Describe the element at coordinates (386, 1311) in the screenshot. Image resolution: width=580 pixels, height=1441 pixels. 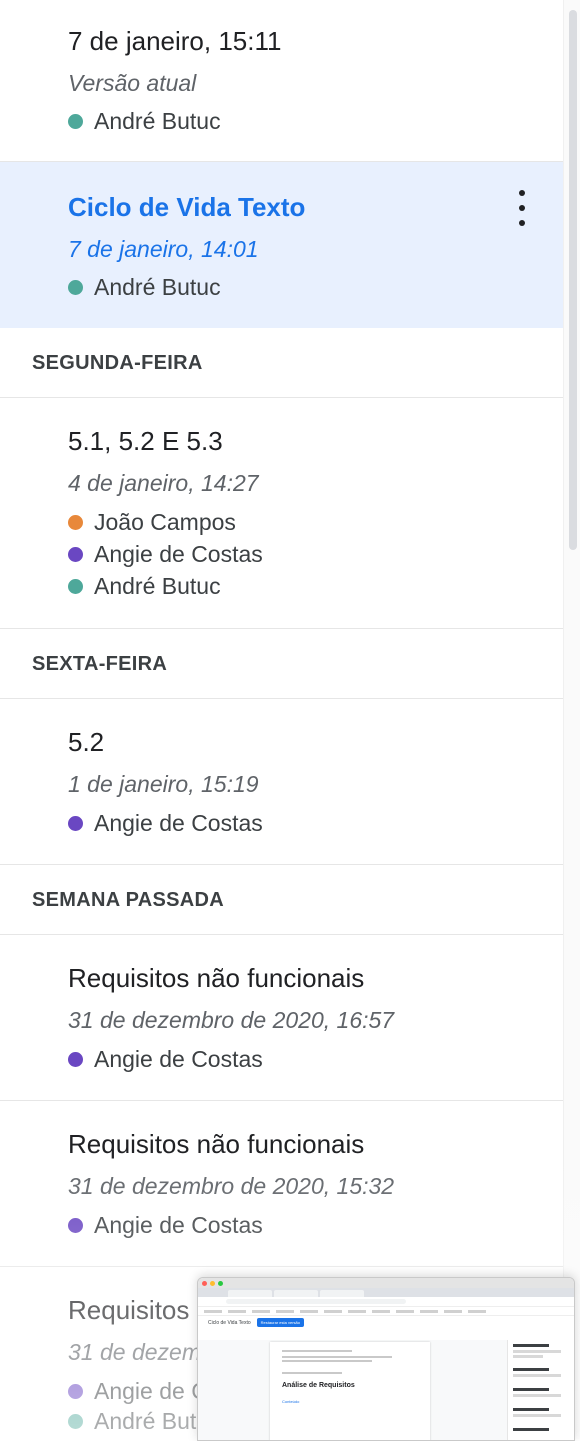
I see `thumbnail-bookmarks-bar` at that location.